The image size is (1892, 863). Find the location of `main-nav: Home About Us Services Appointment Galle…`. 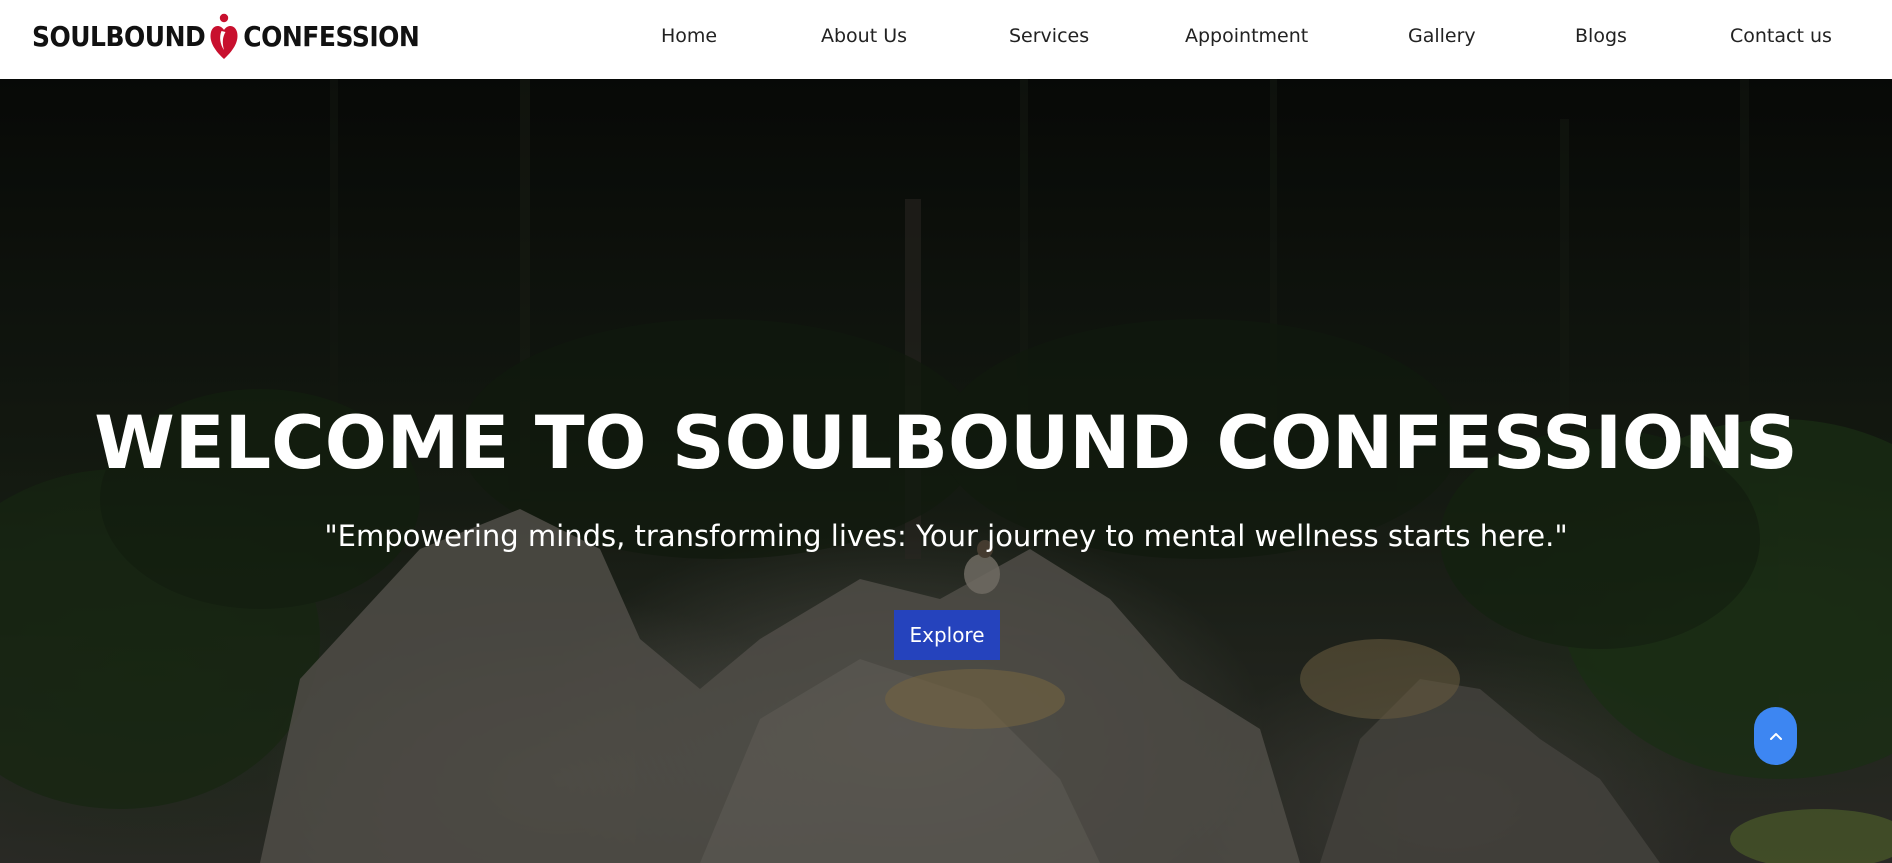

main-nav: Home About Us Services Appointment Galle… is located at coordinates (946, 39).